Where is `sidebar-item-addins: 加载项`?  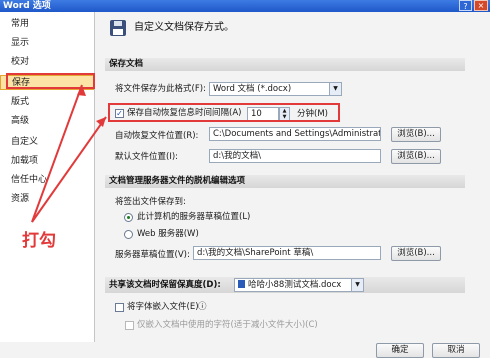
sidebar-item-addins: 加载项 is located at coordinates (47, 161).